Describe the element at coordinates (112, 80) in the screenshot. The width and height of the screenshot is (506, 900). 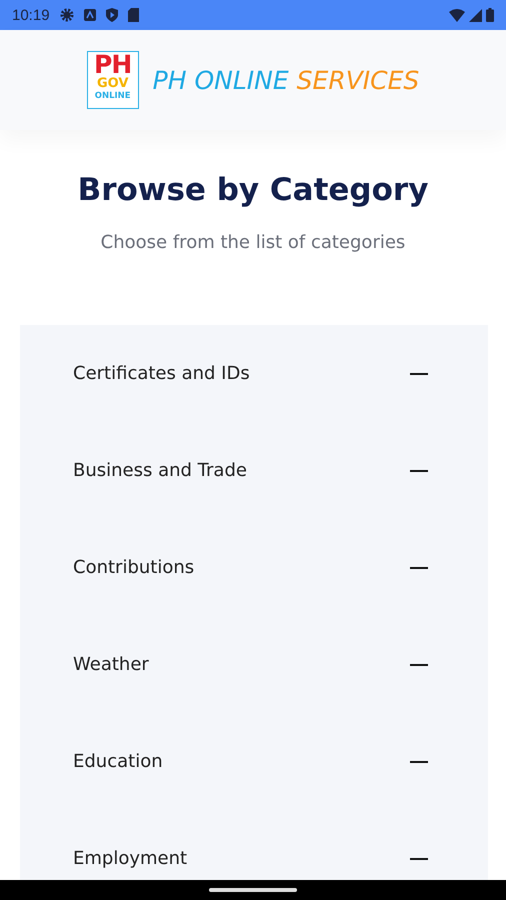
I see `logo: PH GOV ONLINE` at that location.